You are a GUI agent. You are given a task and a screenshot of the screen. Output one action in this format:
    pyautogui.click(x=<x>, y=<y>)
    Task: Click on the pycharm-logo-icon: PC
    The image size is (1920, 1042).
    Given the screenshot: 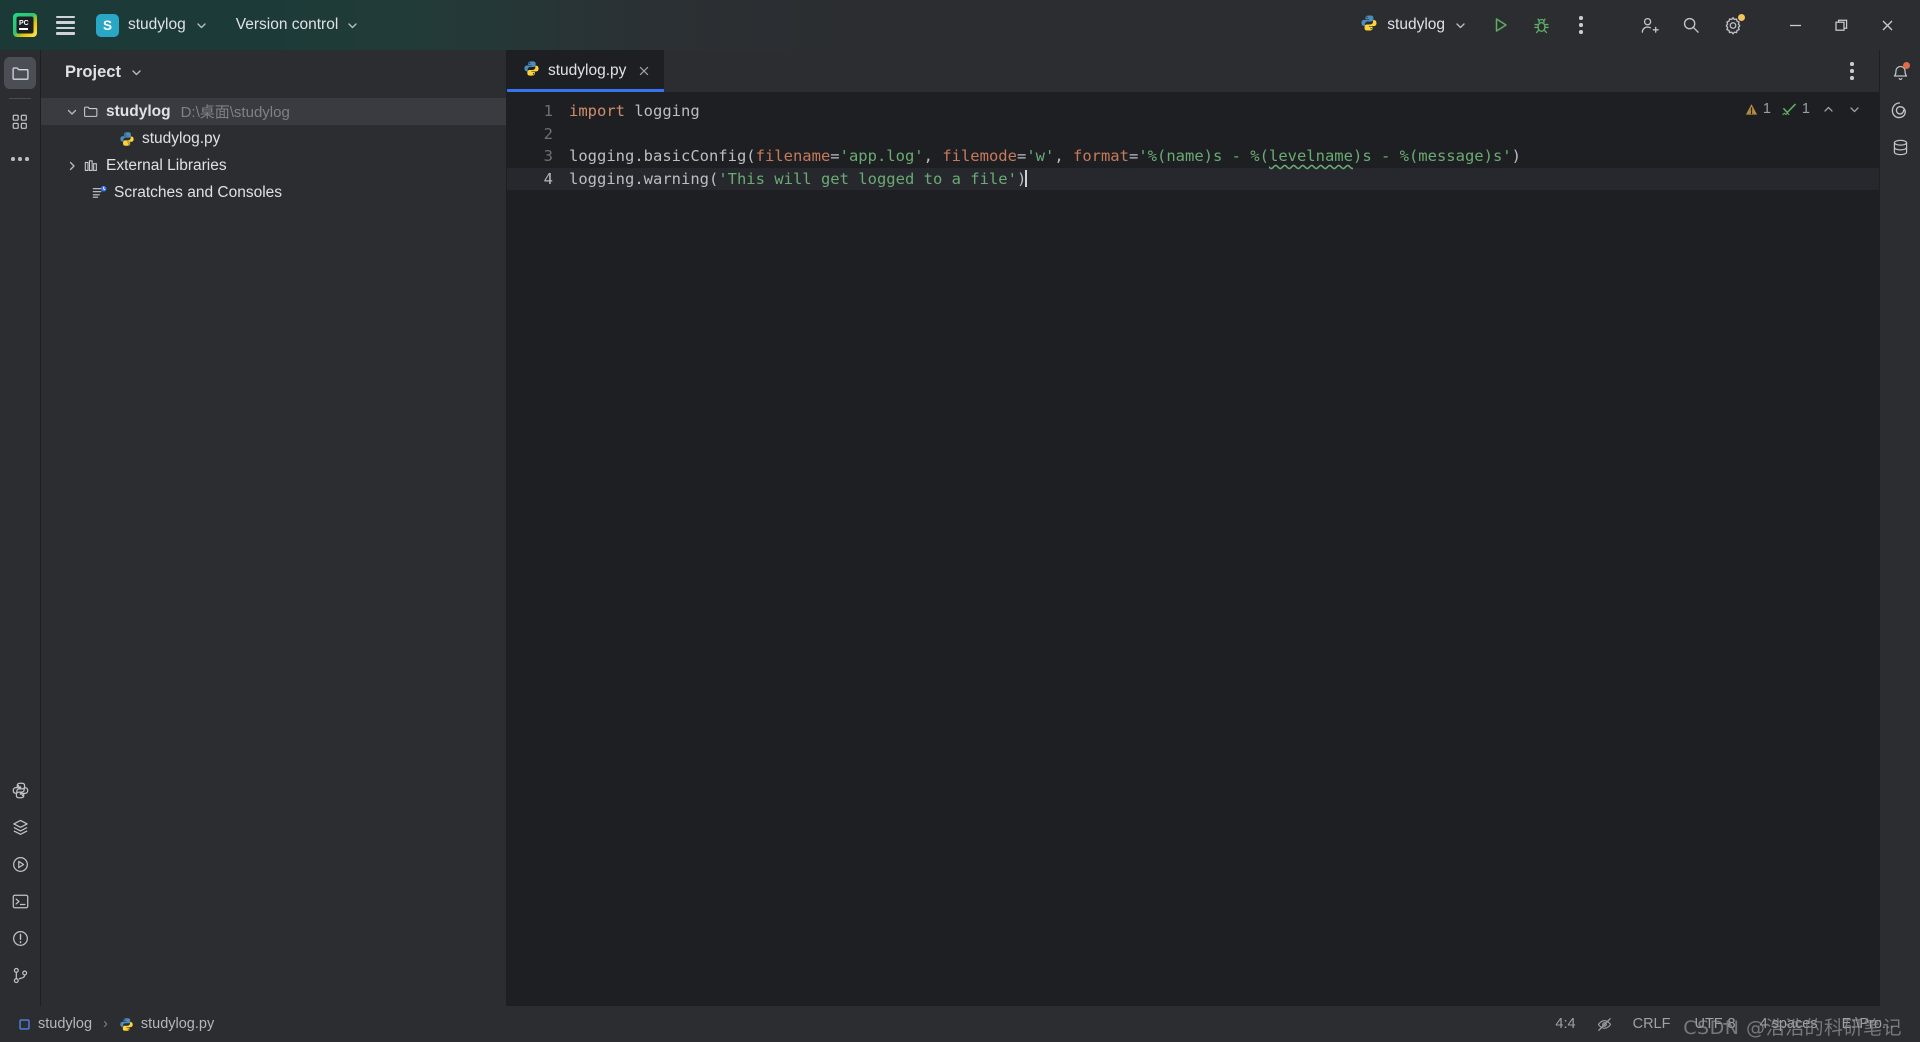 What is the action you would take?
    pyautogui.click(x=25, y=25)
    